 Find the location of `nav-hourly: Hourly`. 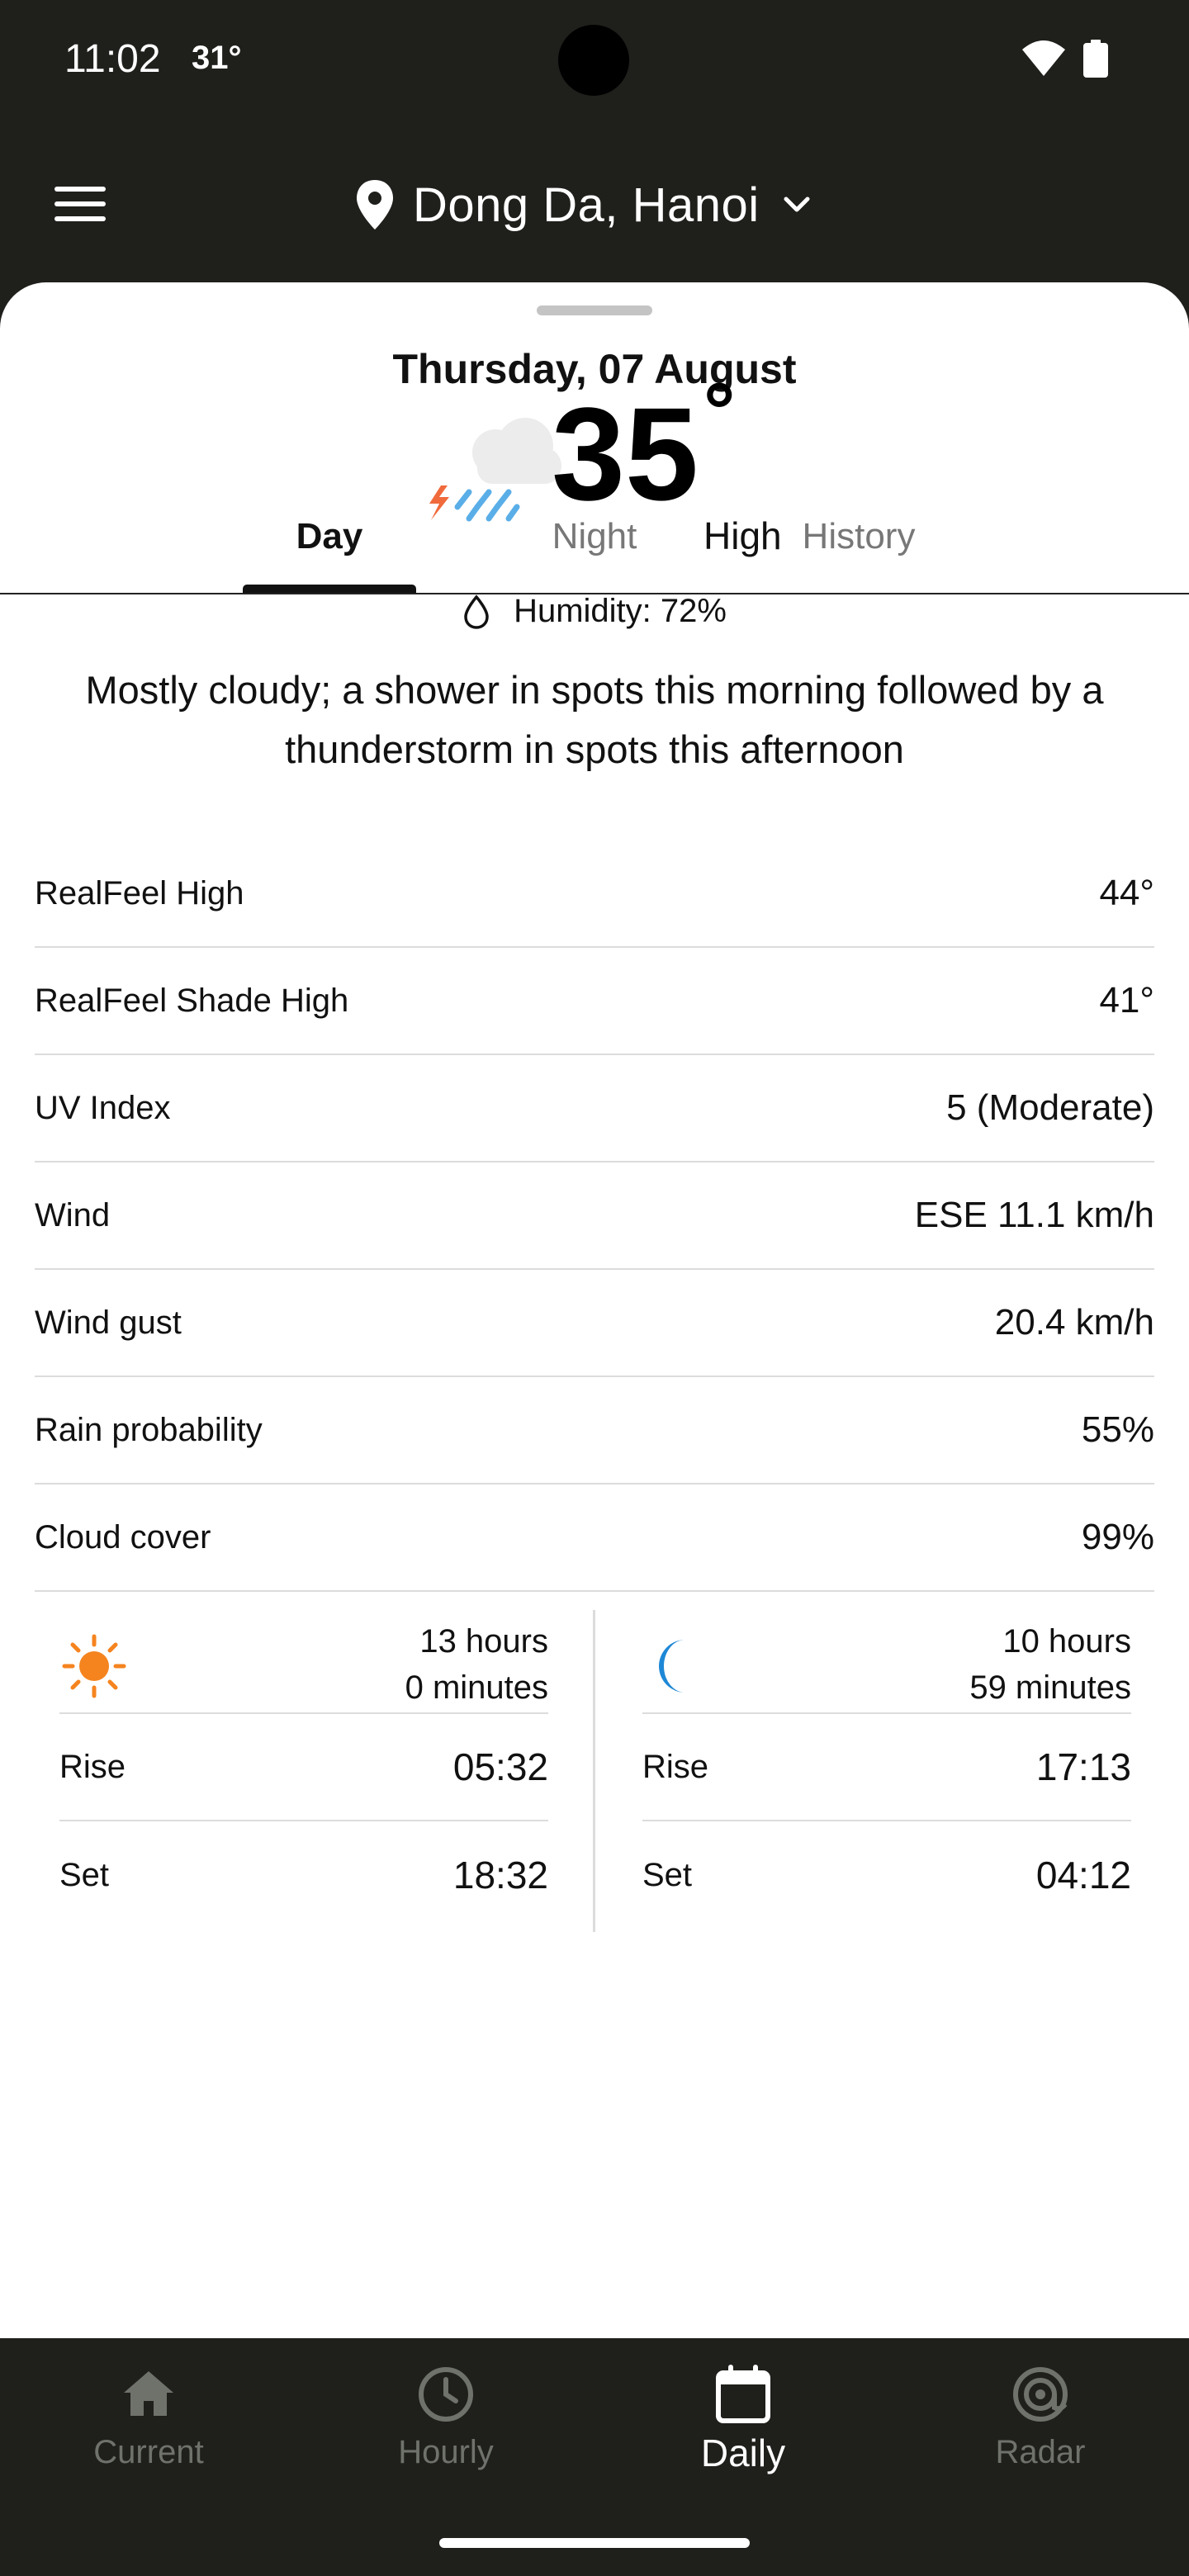

nav-hourly: Hourly is located at coordinates (445, 2422).